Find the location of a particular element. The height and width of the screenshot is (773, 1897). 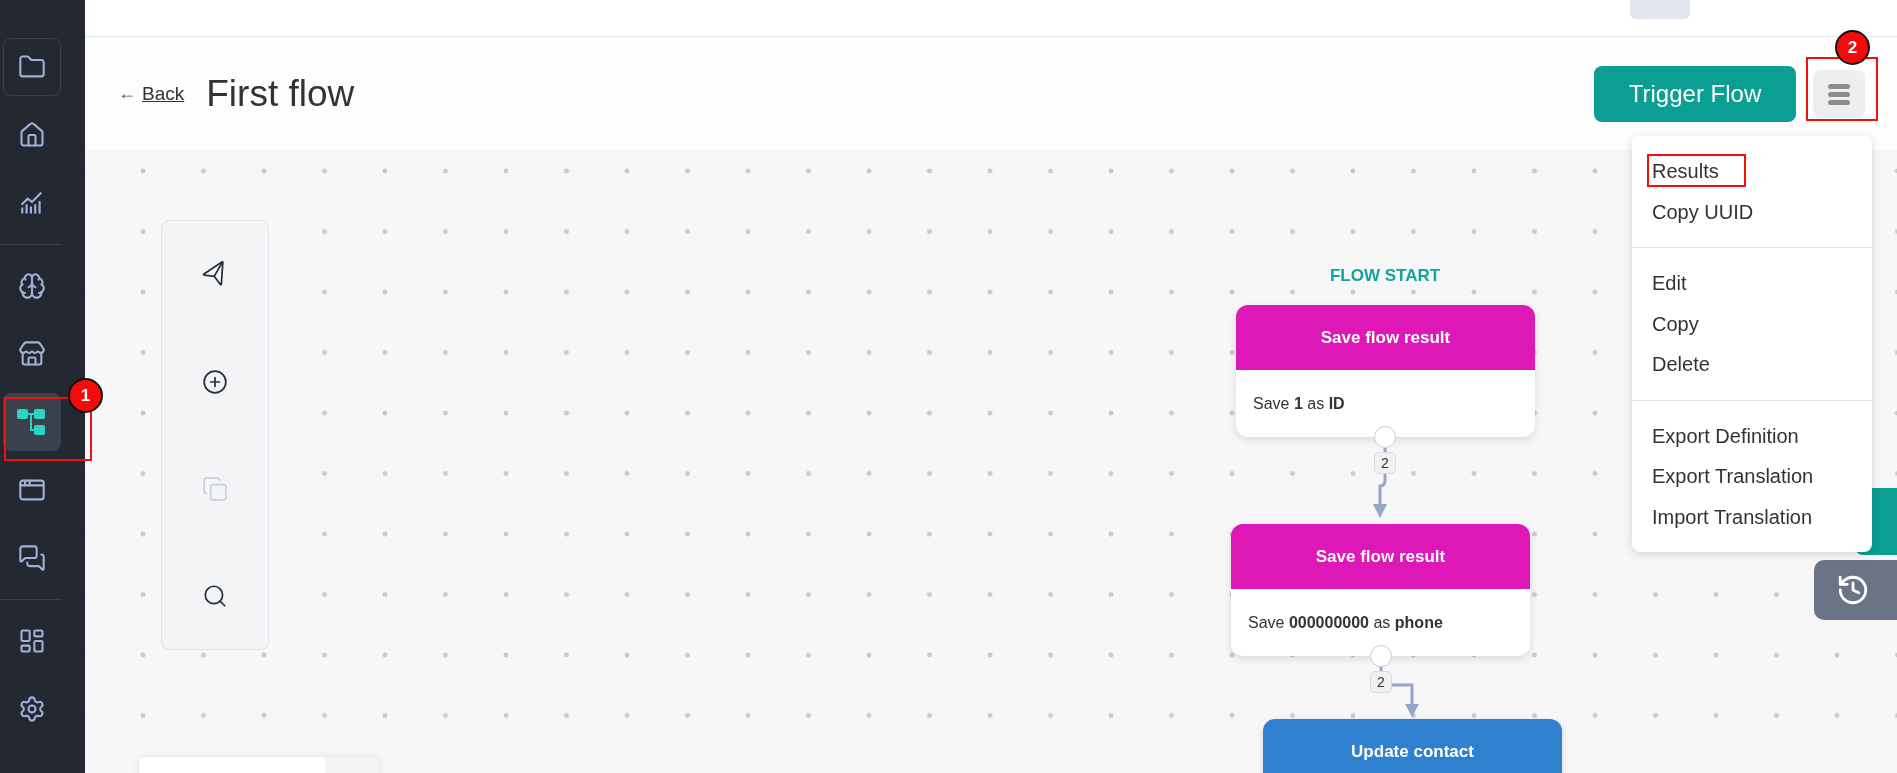

node-text: Save 000000000 as phone is located at coordinates (1345, 622).